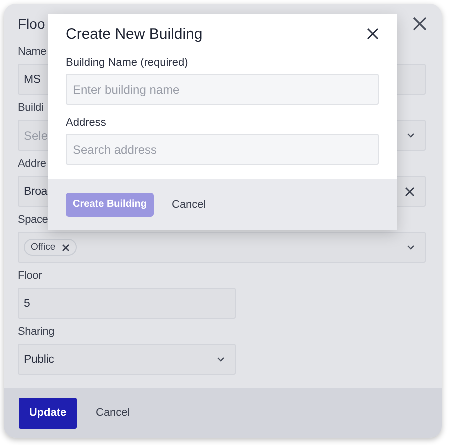 This screenshot has height=445, width=452. Describe the element at coordinates (43, 247) in the screenshot. I see `tag-label: Office` at that location.